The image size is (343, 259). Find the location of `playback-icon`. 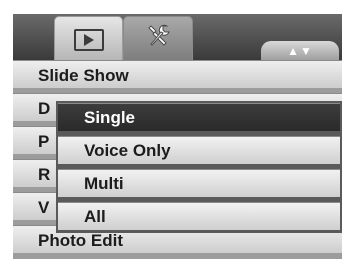

playback-icon is located at coordinates (89, 40).